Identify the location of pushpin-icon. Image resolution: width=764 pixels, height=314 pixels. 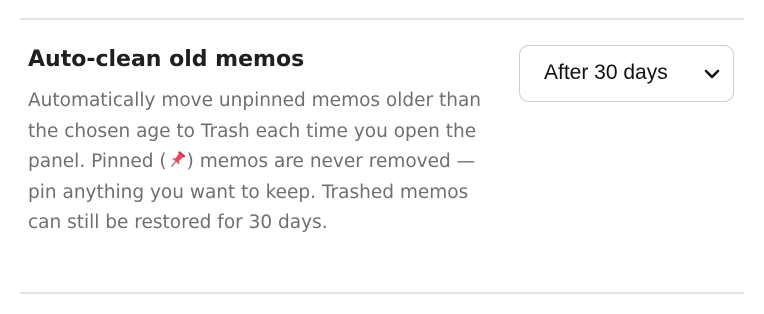
(177, 160).